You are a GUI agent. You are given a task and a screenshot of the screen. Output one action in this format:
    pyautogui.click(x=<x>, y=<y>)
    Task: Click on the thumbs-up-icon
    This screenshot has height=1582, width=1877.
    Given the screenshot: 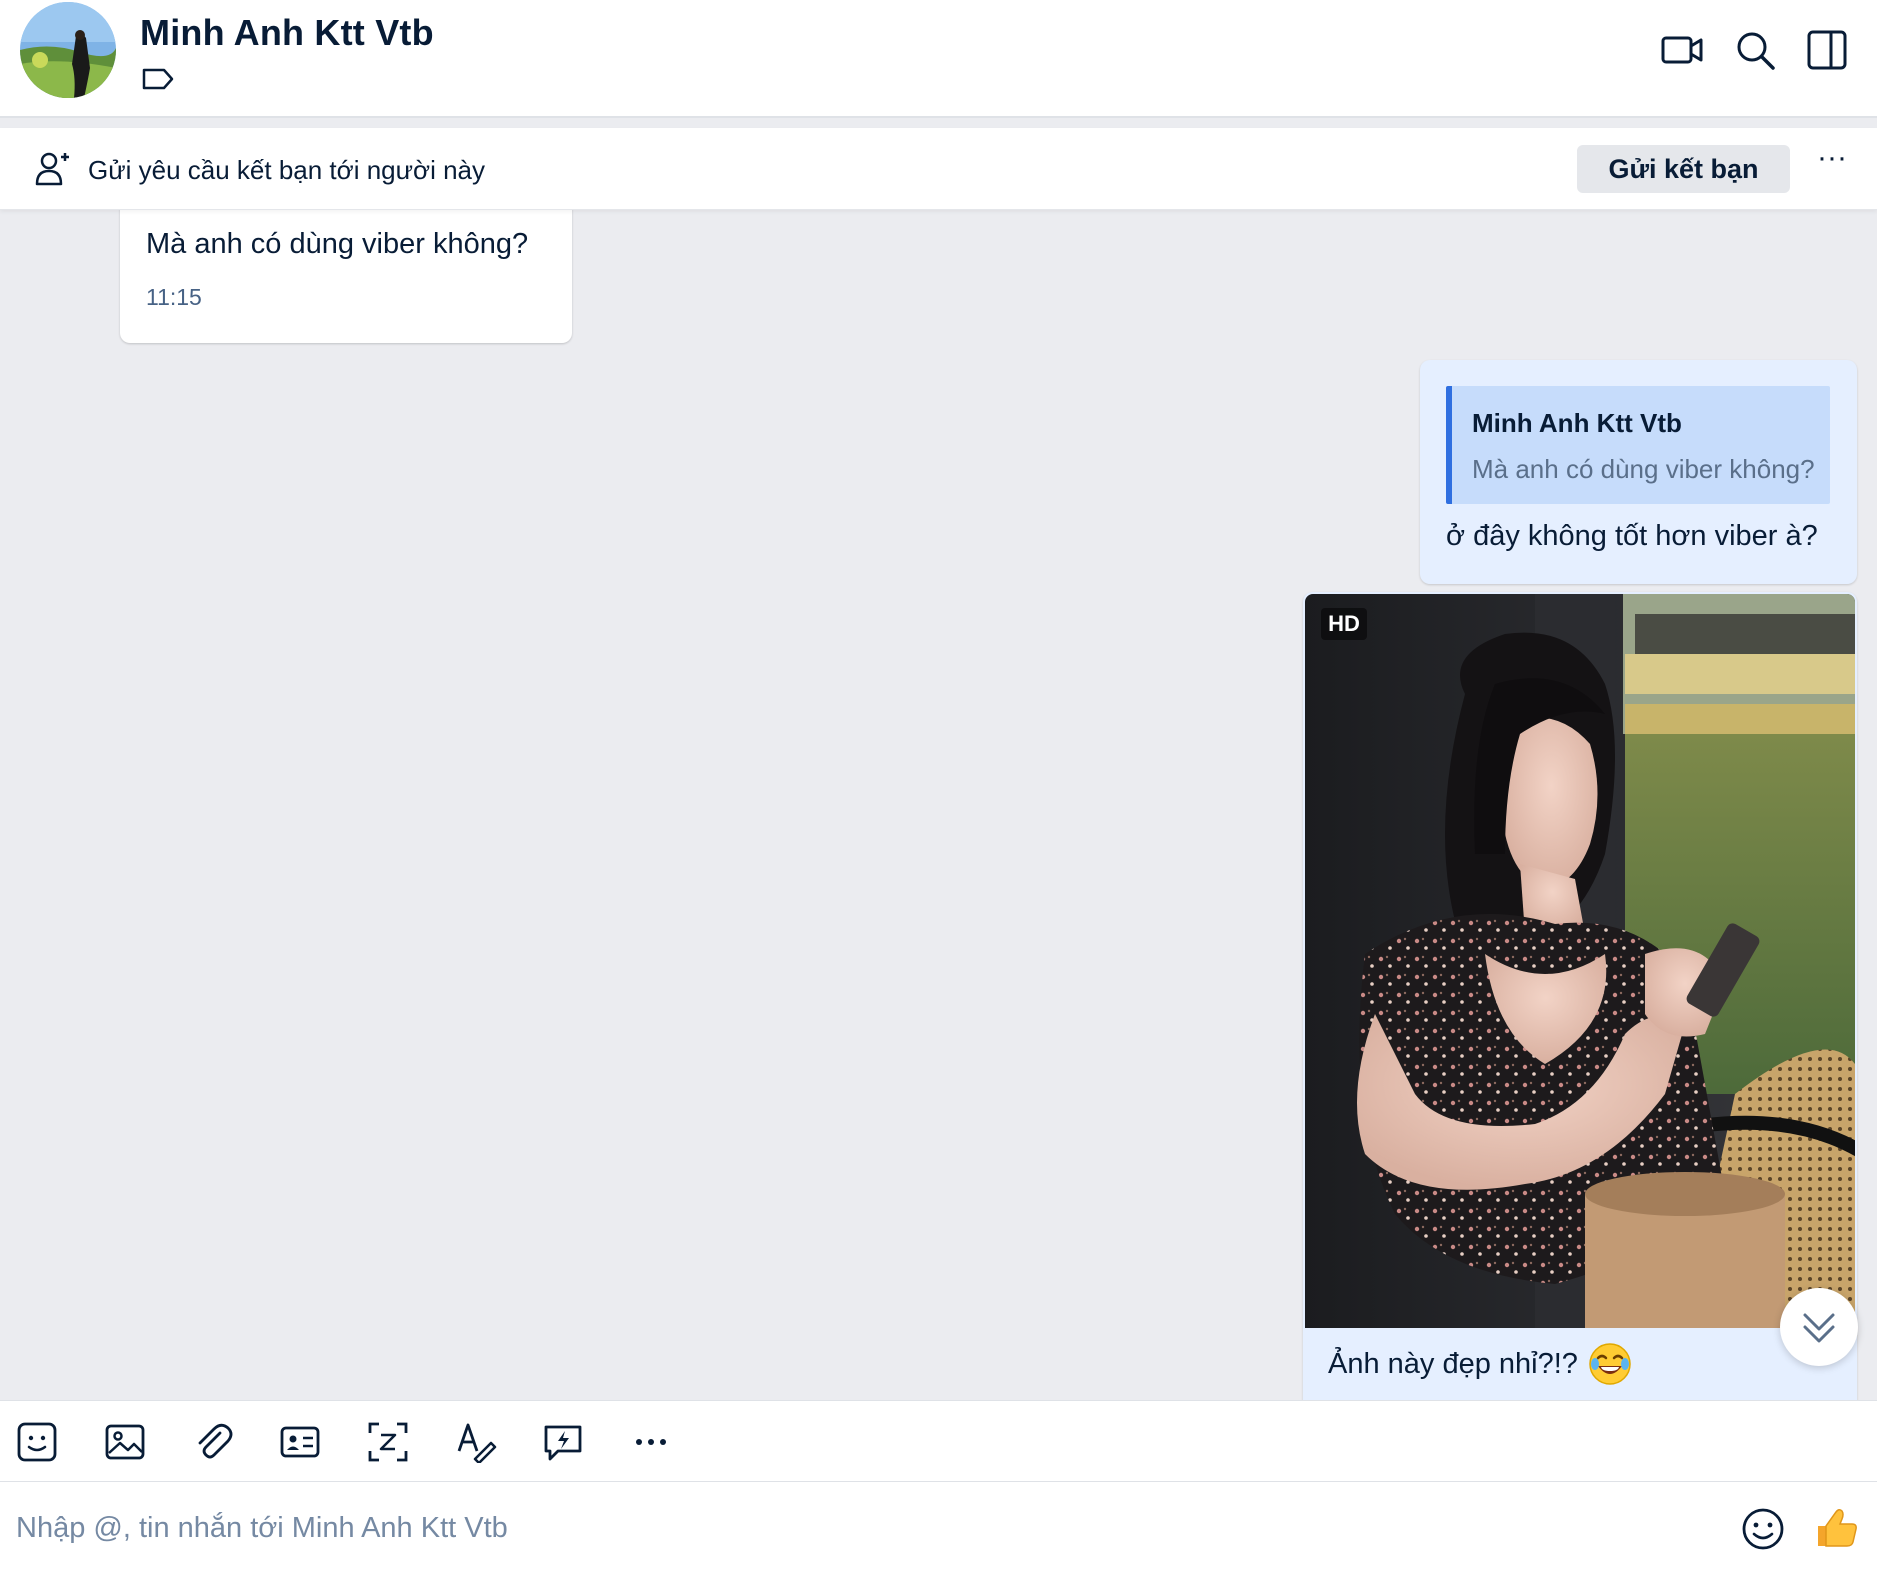 What is the action you would take?
    pyautogui.click(x=1836, y=1528)
    